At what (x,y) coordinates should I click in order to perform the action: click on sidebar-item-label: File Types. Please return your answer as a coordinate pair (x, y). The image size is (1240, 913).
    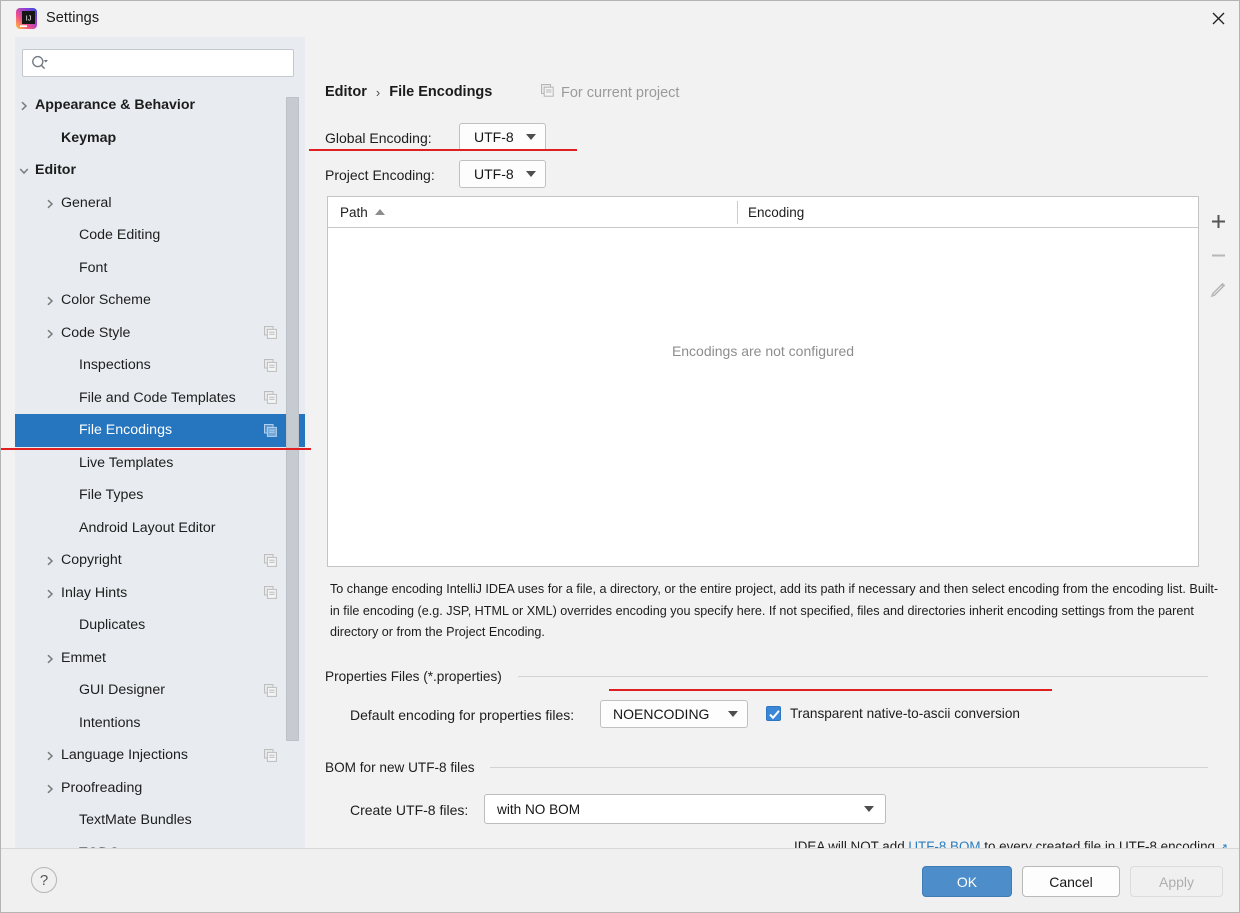
    Looking at the image, I should click on (111, 495).